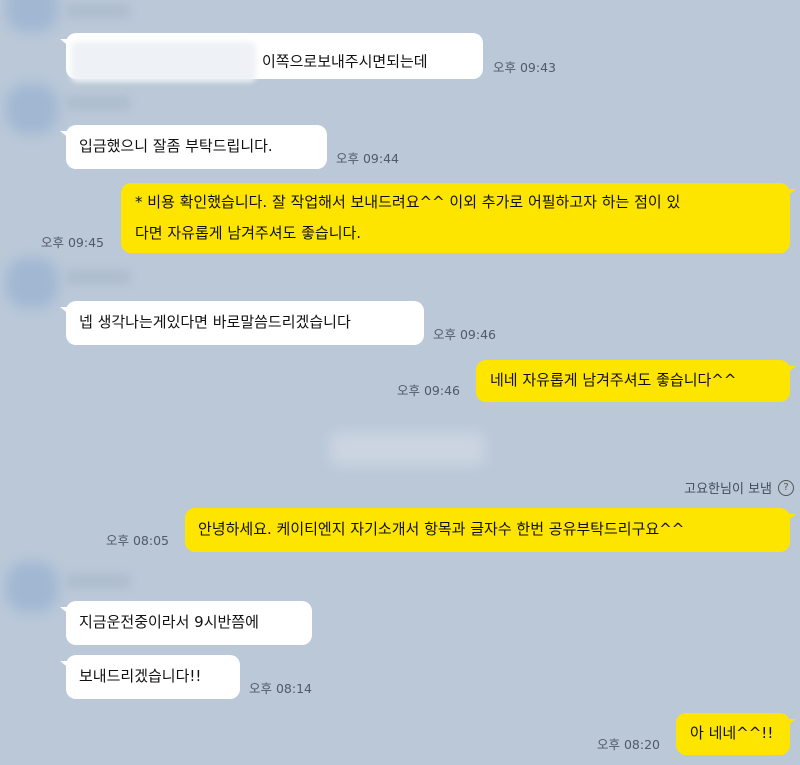  What do you see at coordinates (163, 62) in the screenshot?
I see `redacted-text` at bounding box center [163, 62].